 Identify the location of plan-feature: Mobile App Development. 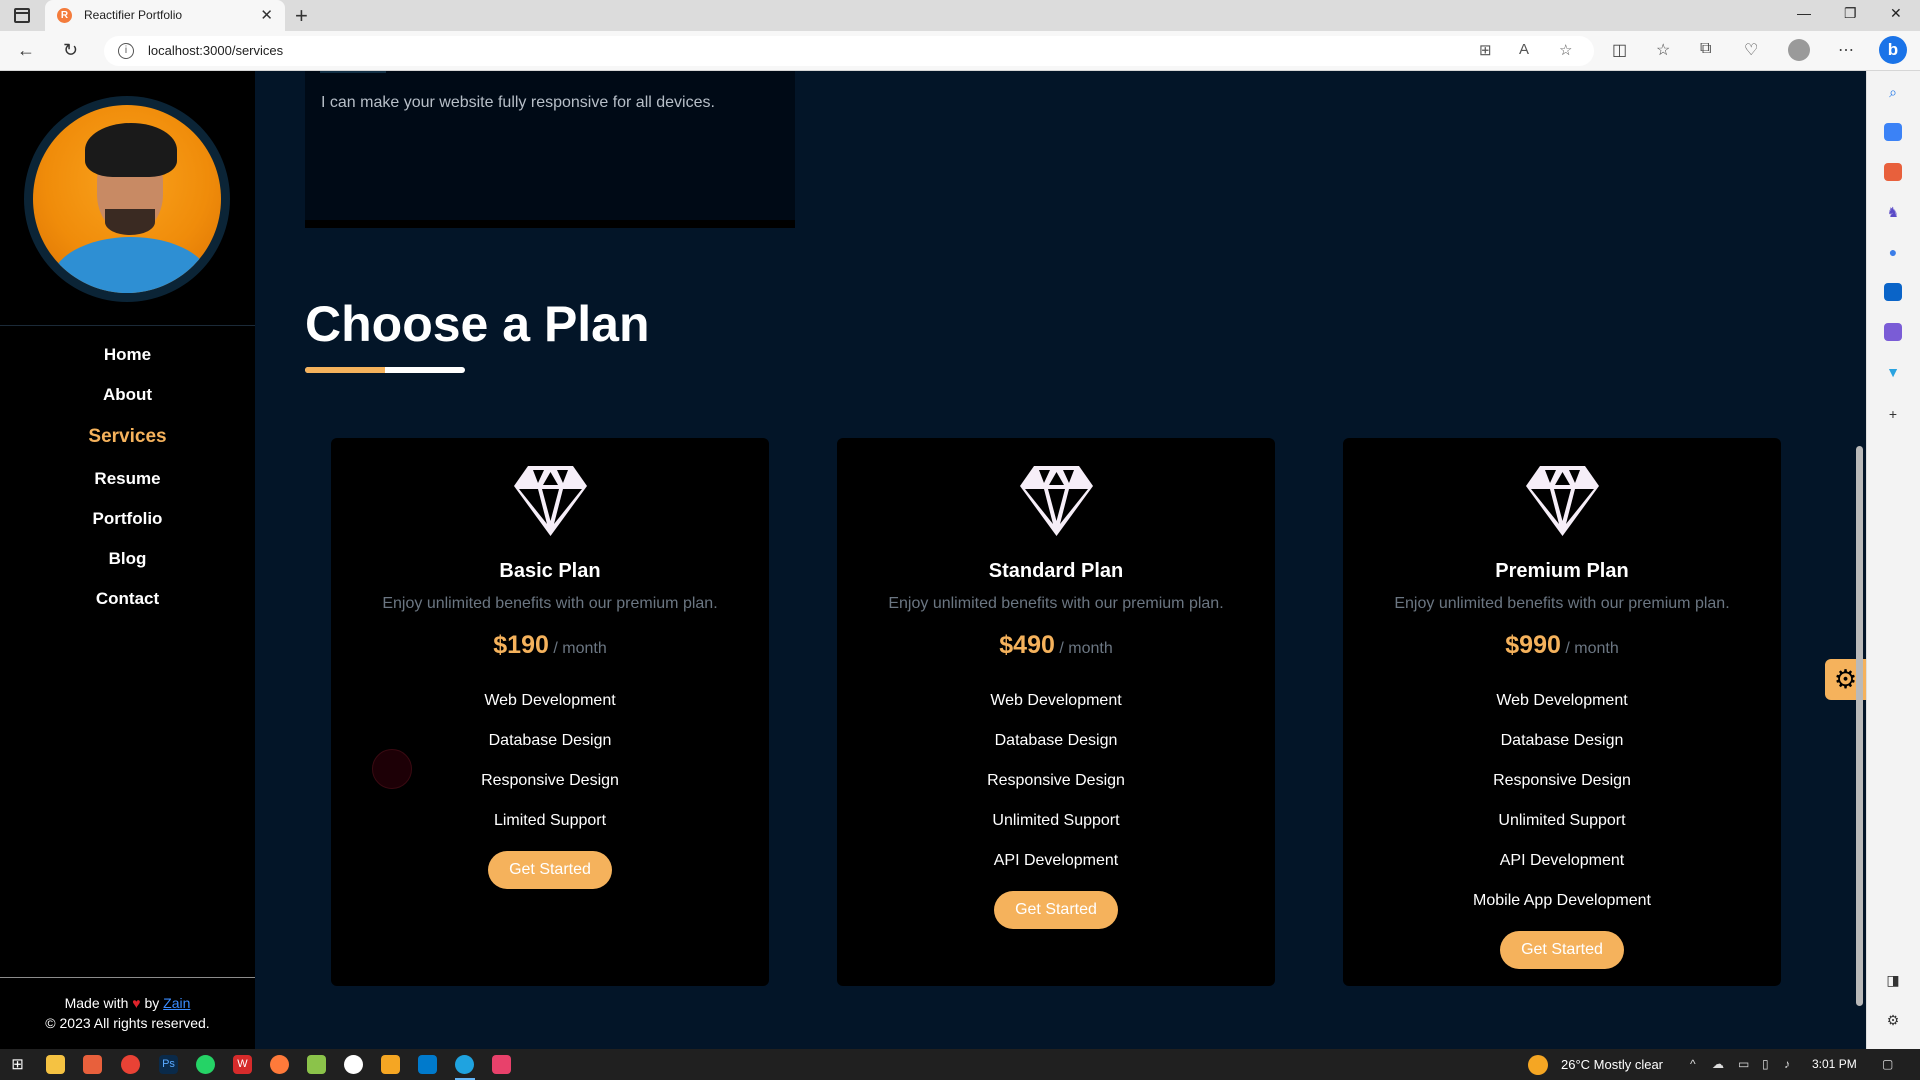
(1562, 900).